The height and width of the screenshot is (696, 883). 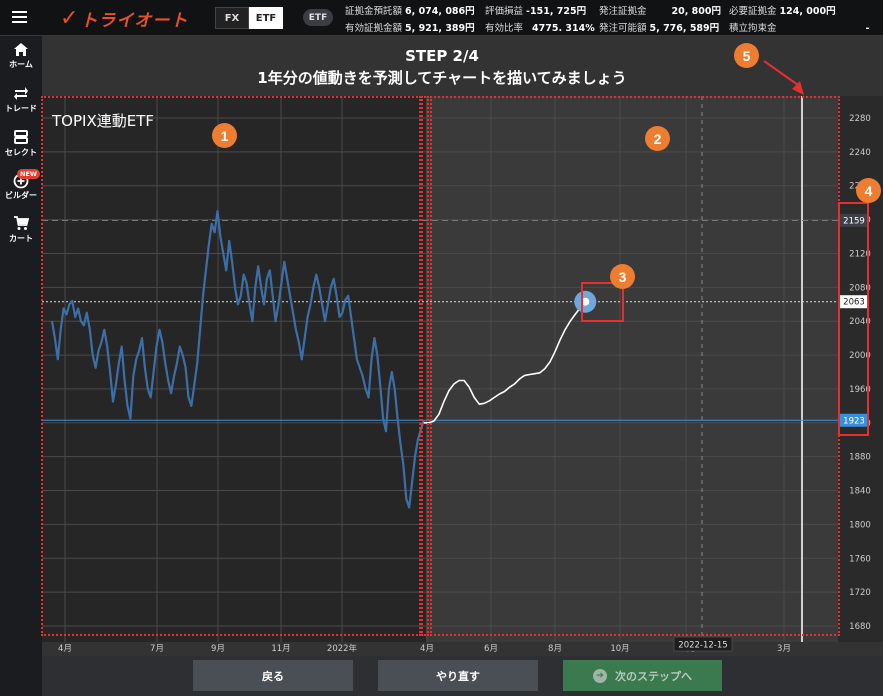 I want to click on next-step-button: ➔ 次のステップへ, so click(x=642, y=675).